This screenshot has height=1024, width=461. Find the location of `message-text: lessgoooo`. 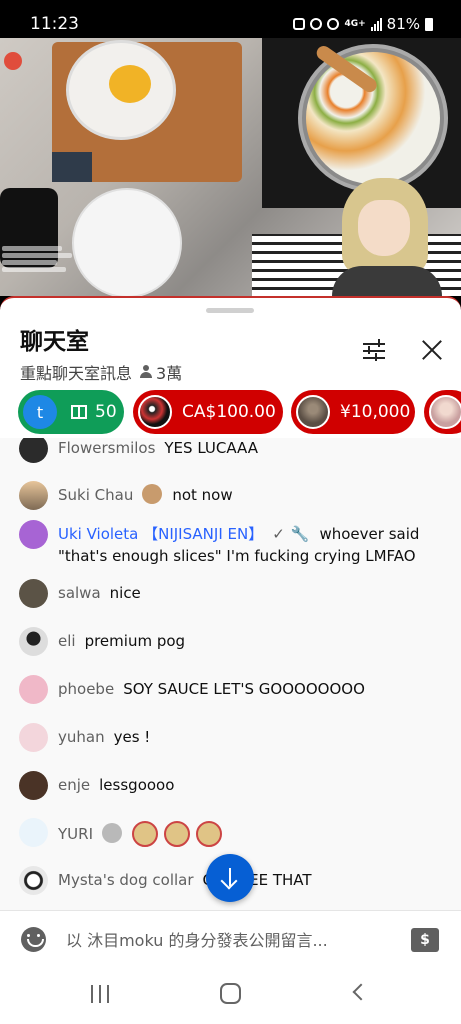

message-text: lessgoooo is located at coordinates (137, 785).